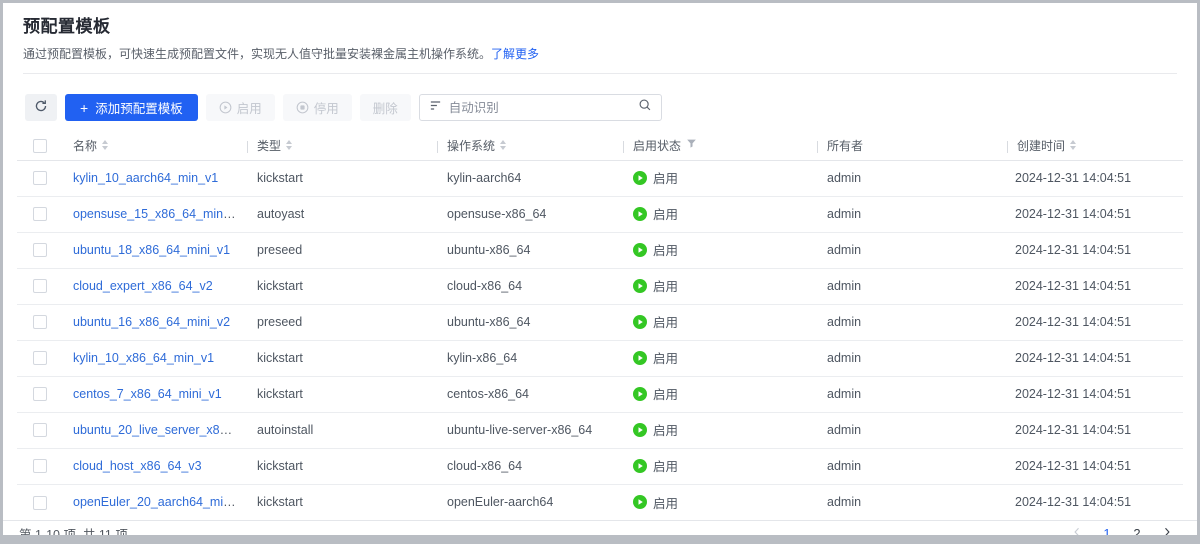 The width and height of the screenshot is (1200, 544). What do you see at coordinates (515, 54) in the screenshot?
I see `learn-more-link: 了解更多` at bounding box center [515, 54].